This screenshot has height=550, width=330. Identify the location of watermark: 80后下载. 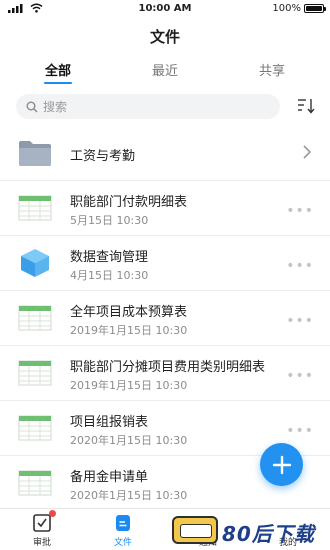
(249, 531).